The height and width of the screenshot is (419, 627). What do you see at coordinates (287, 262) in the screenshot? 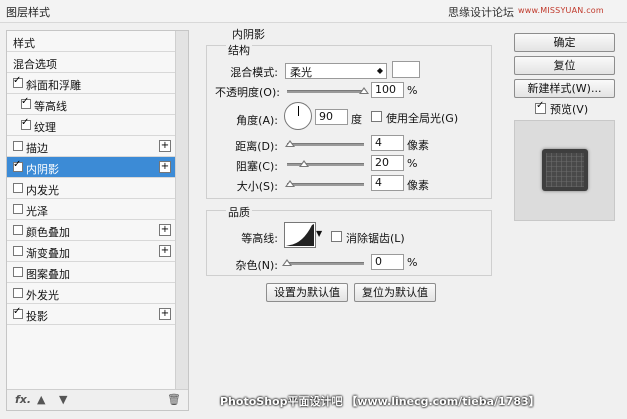
I see `noise-slider-thumb` at bounding box center [287, 262].